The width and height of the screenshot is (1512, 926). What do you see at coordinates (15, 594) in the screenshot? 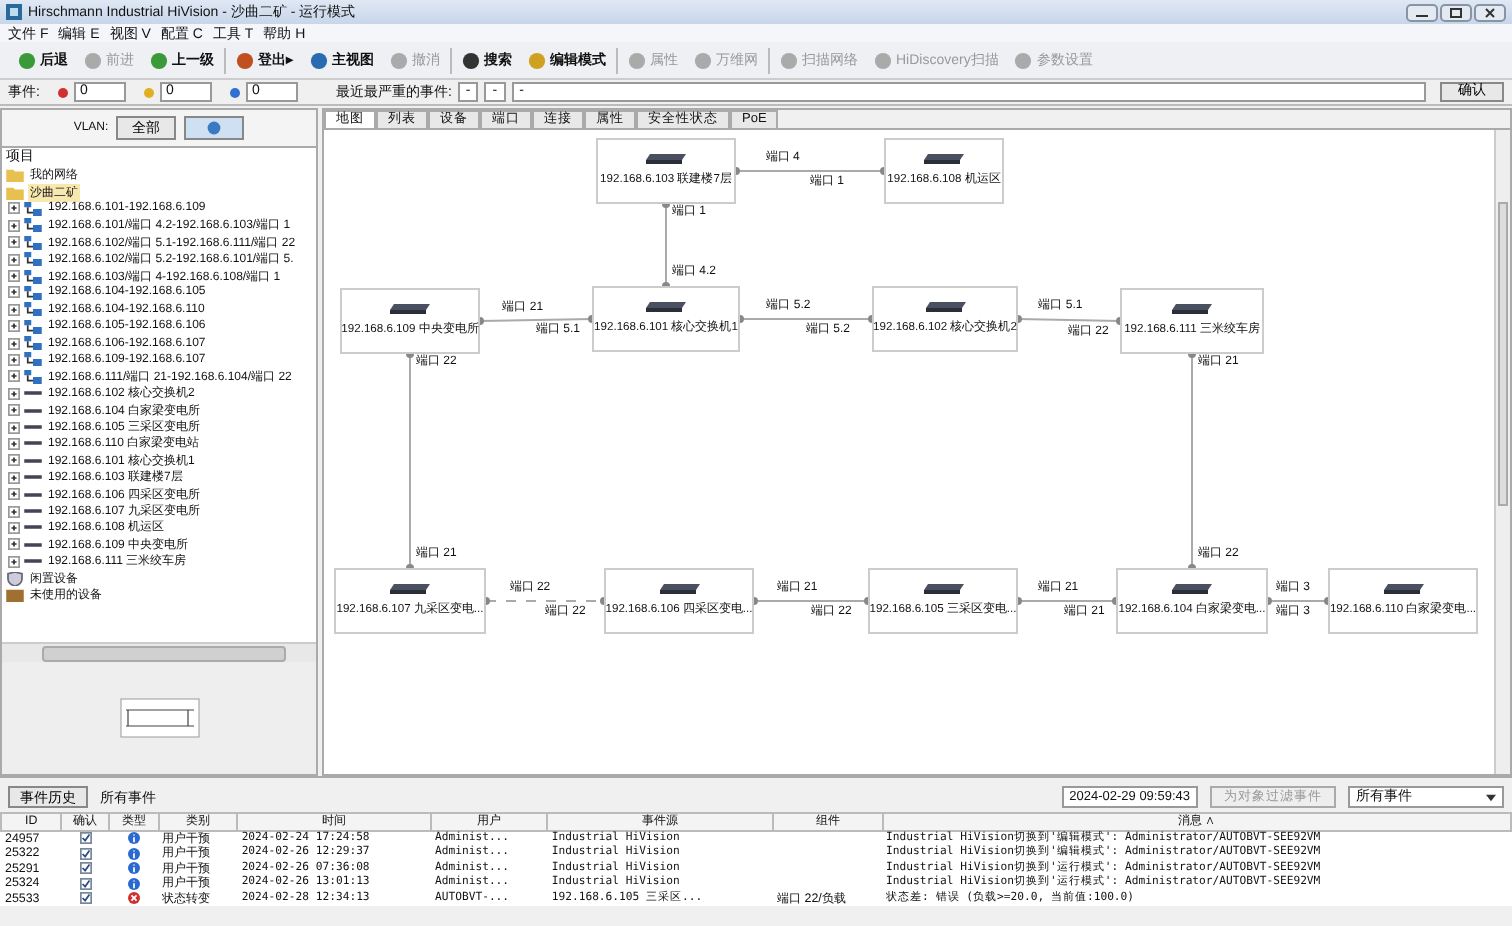
I see `box-icon` at bounding box center [15, 594].